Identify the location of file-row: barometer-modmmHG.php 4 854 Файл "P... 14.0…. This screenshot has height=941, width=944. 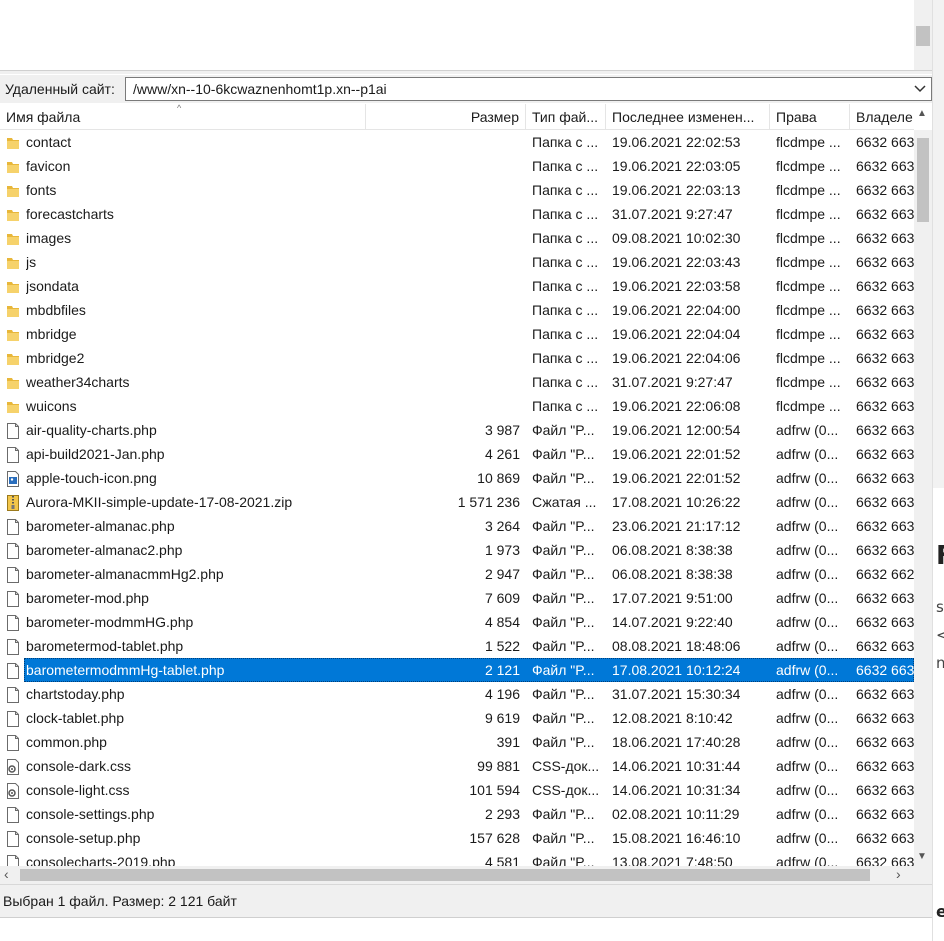
(457, 622).